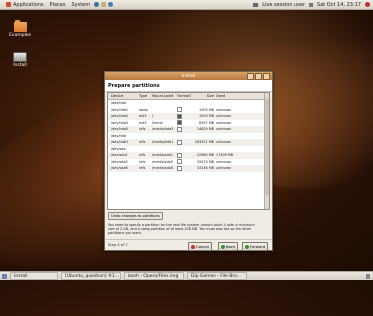 The height and width of the screenshot is (316, 373). Describe the element at coordinates (120, 116) in the screenshot. I see `cell-device: /dev/hda2` at that location.